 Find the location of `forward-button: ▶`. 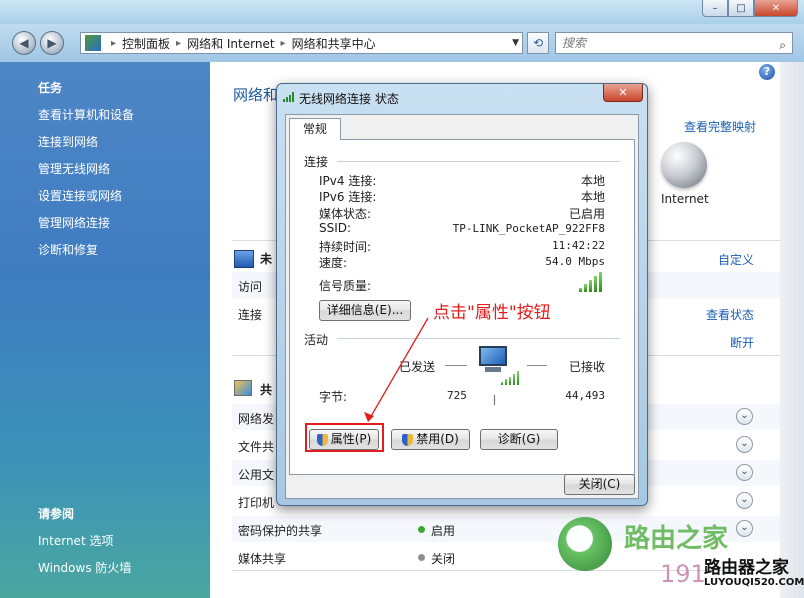

forward-button: ▶ is located at coordinates (52, 43).